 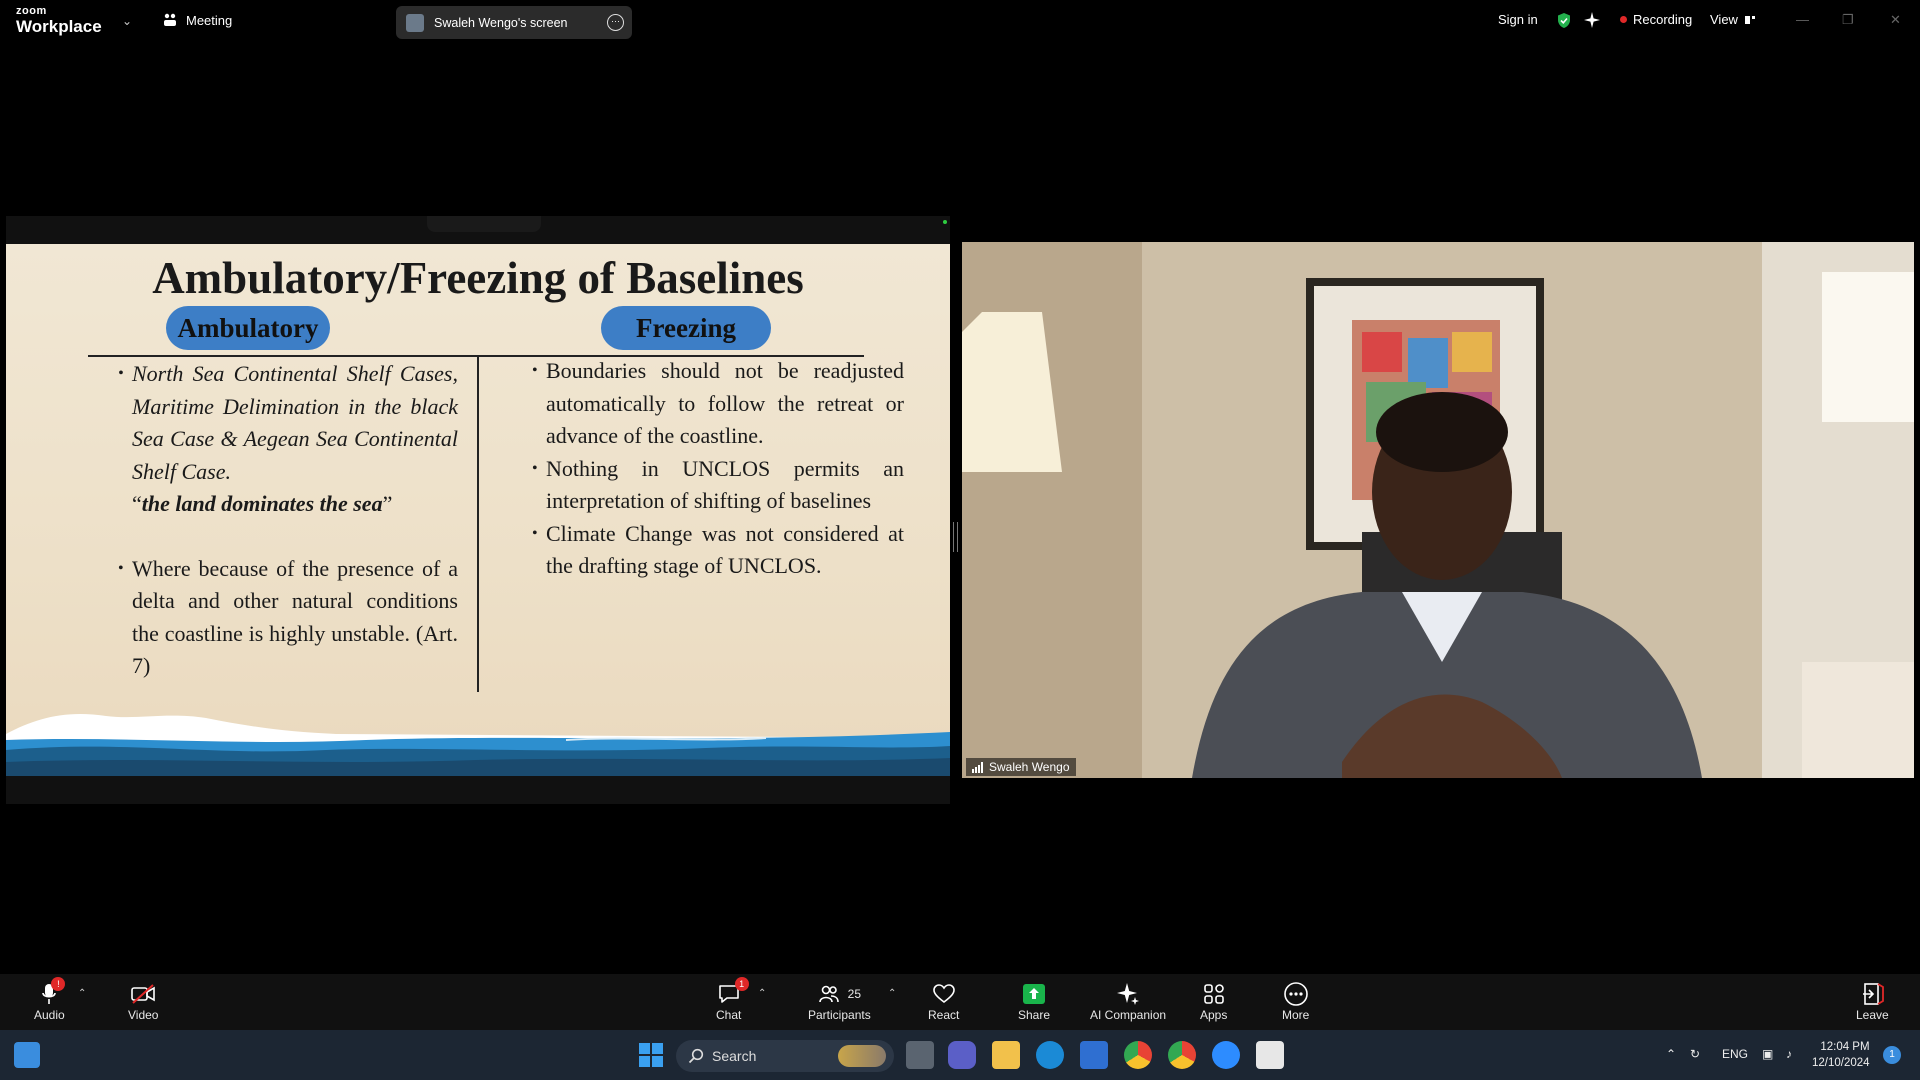 I want to click on teams-icon, so click(x=962, y=1055).